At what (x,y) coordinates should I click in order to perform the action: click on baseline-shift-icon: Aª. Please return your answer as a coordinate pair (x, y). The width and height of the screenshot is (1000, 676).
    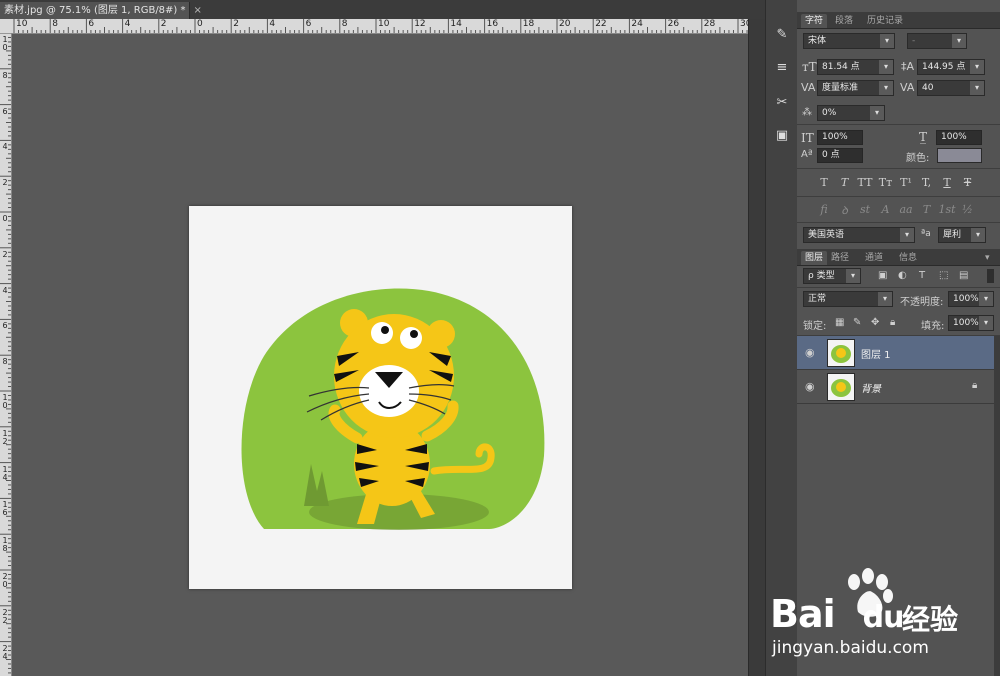
    Looking at the image, I should click on (807, 154).